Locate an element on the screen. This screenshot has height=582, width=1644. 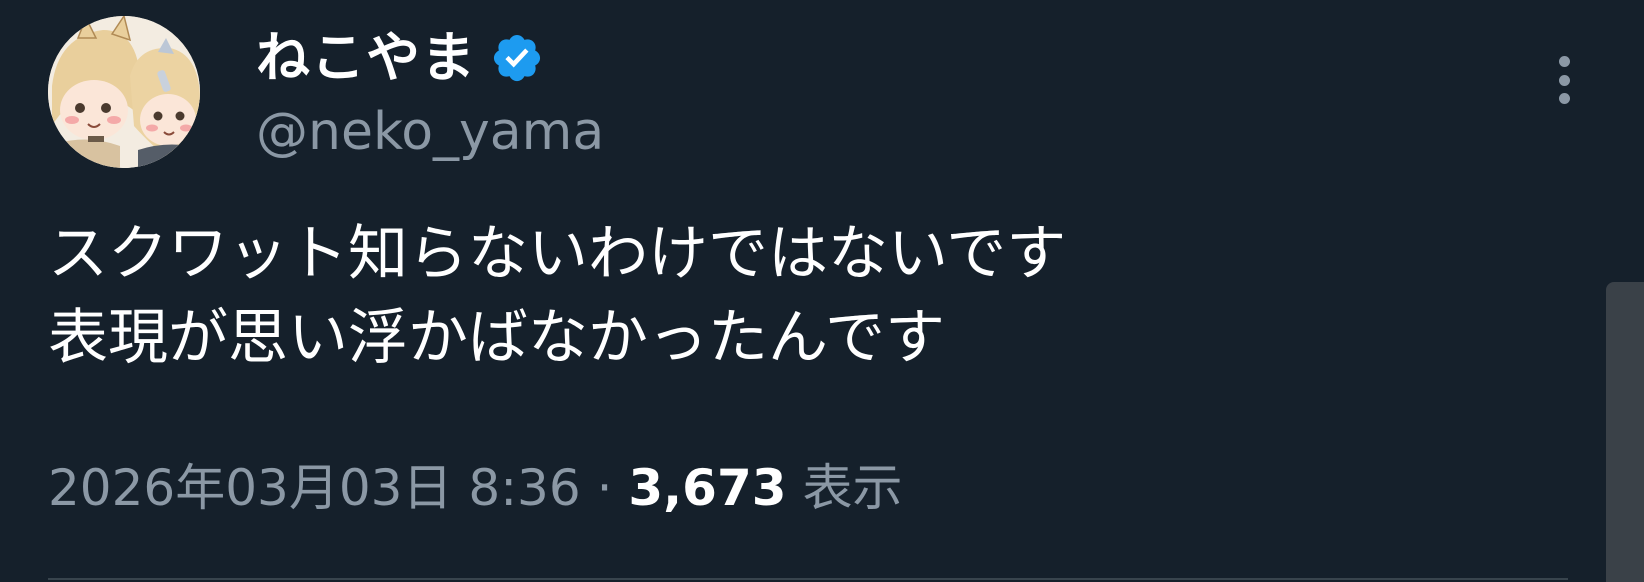
author-display-name: ねこやま is located at coordinates (366, 58).